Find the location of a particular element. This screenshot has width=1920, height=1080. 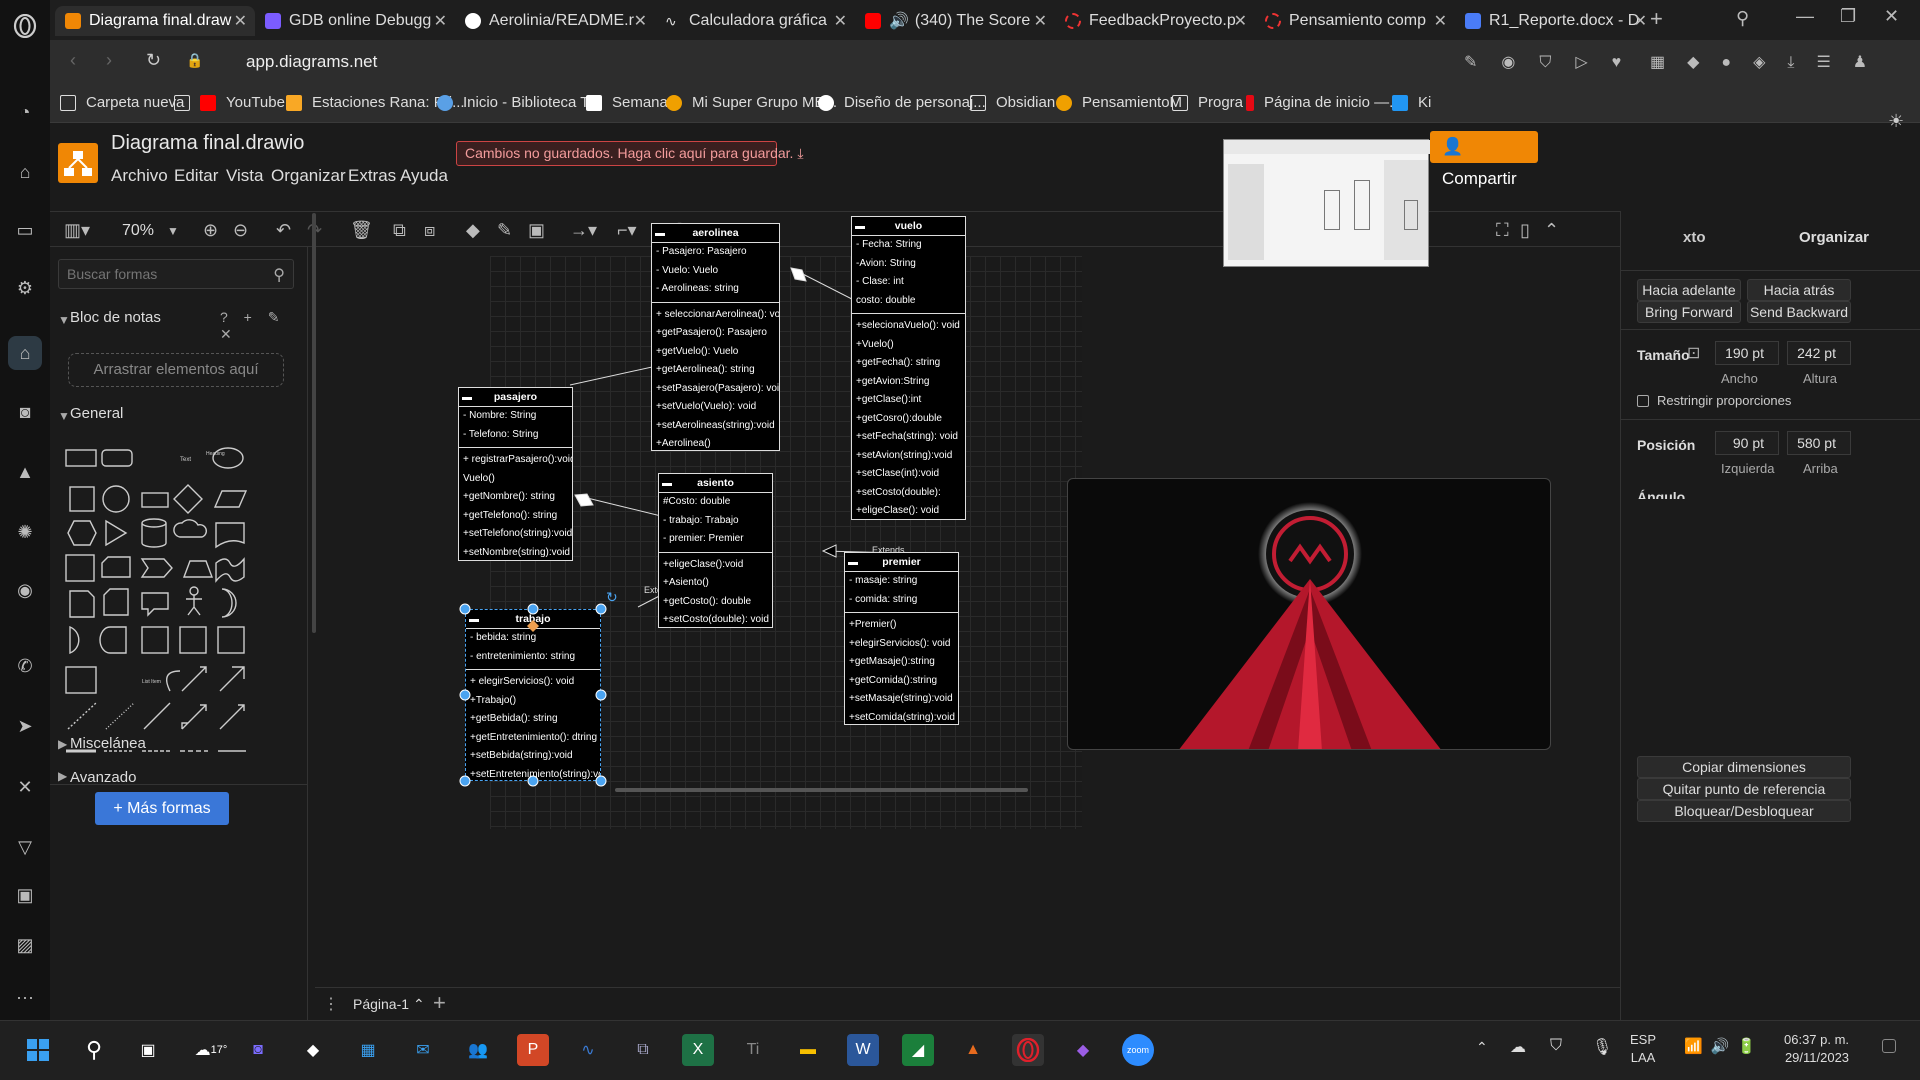

close-window-icon: ✕ is located at coordinates (1891, 16).